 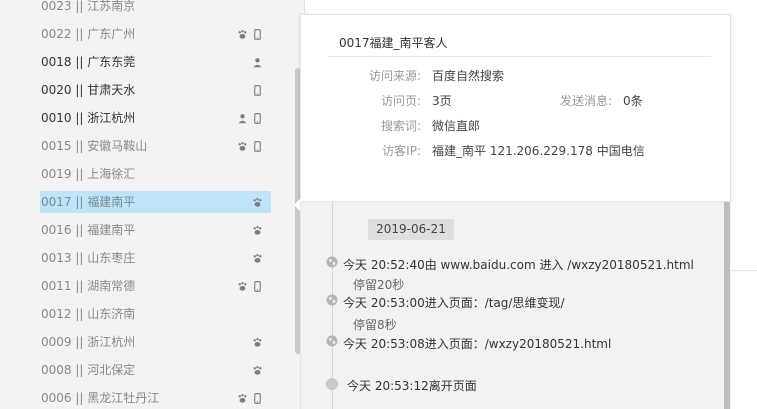 What do you see at coordinates (442, 101) in the screenshot?
I see `pages-value: 3页` at bounding box center [442, 101].